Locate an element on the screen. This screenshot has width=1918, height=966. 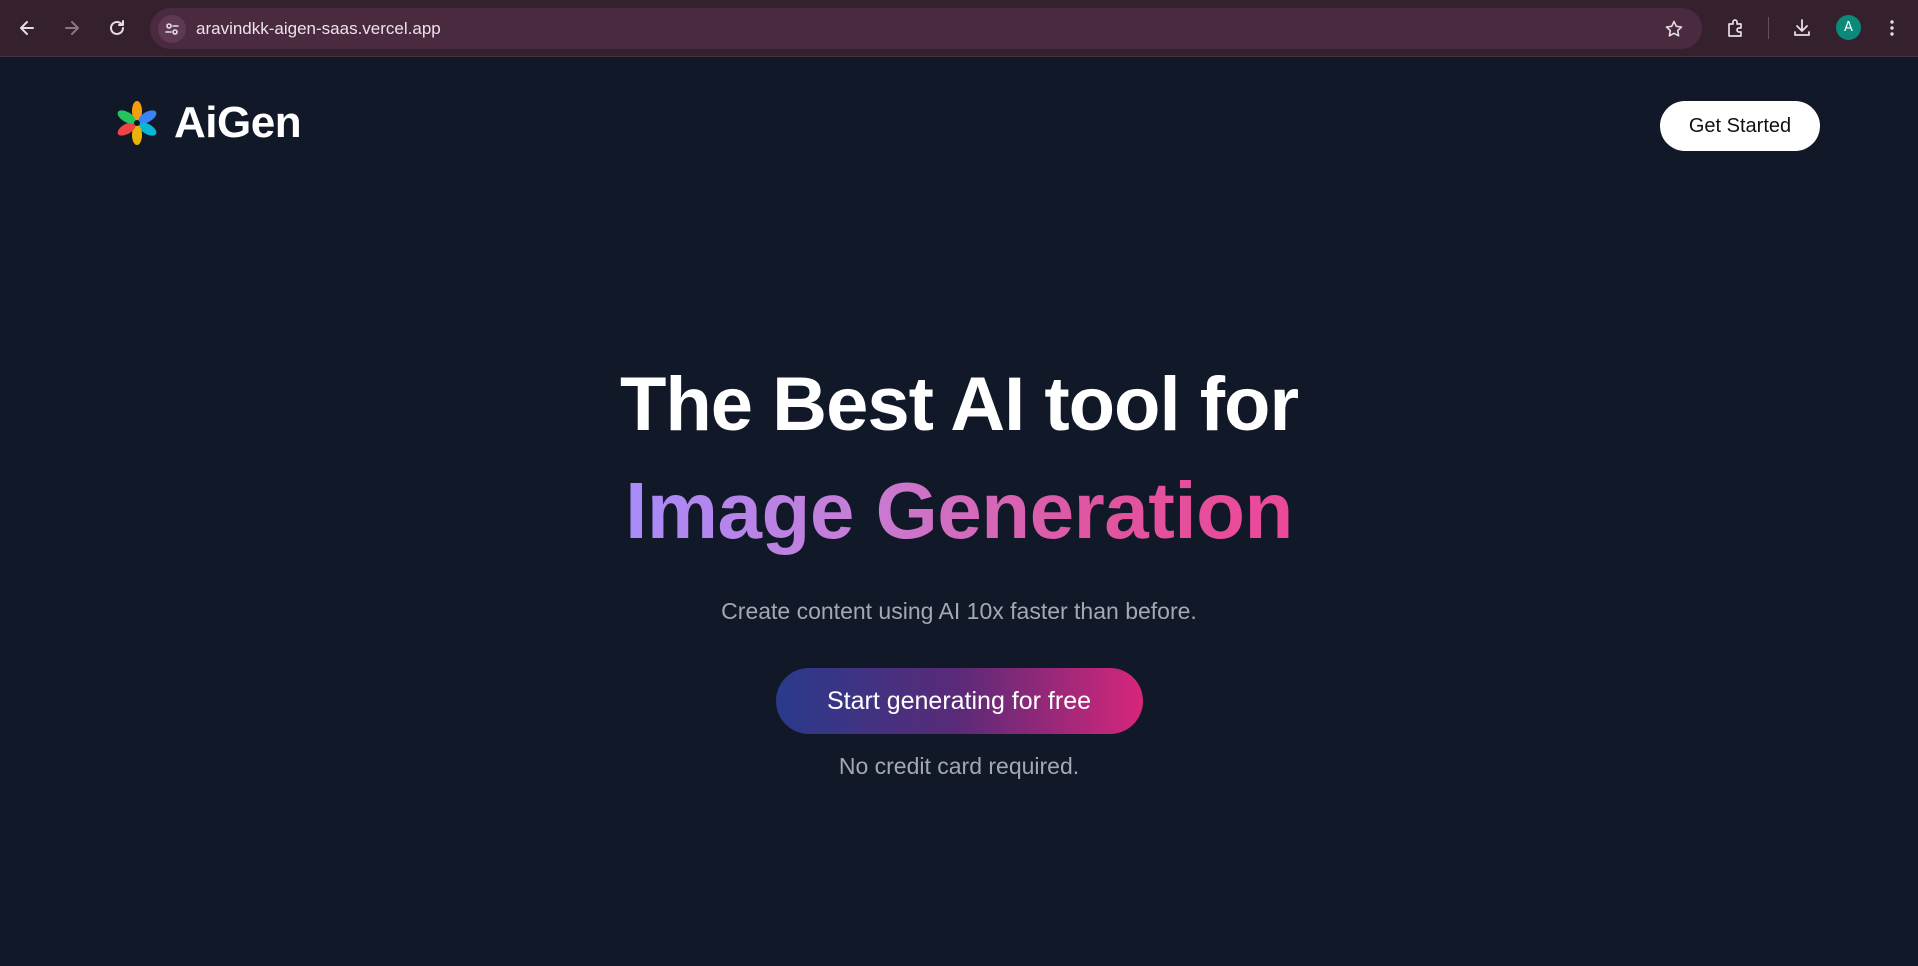
reload-icon is located at coordinates (117, 27).